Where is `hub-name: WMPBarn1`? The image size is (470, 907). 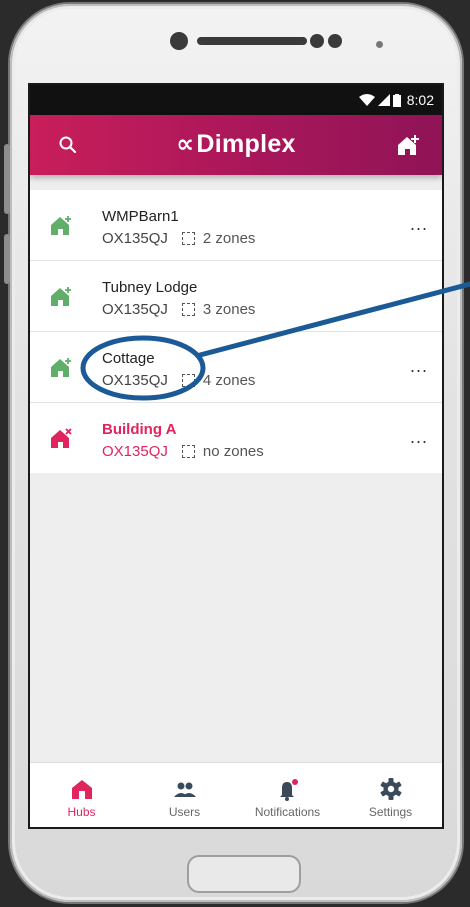 hub-name: WMPBarn1 is located at coordinates (140, 216).